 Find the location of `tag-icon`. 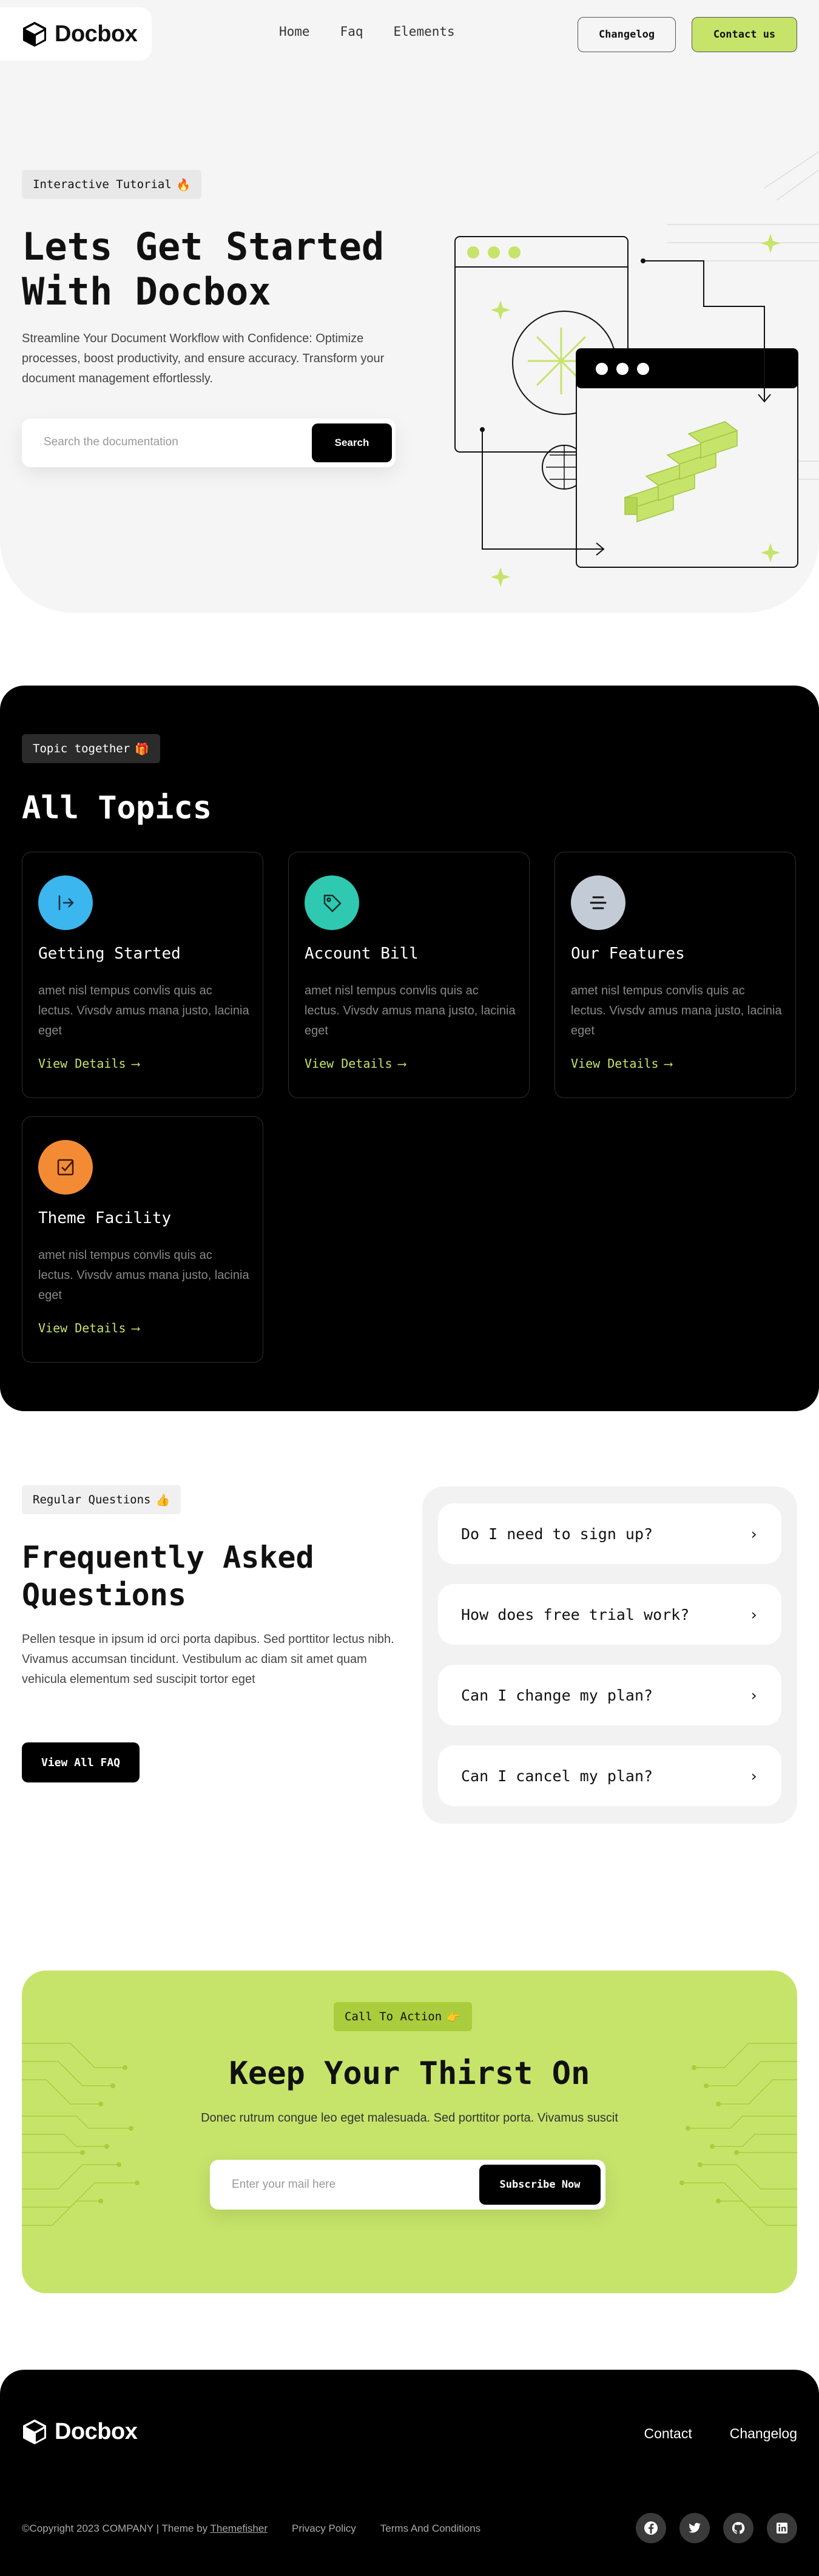

tag-icon is located at coordinates (332, 903).